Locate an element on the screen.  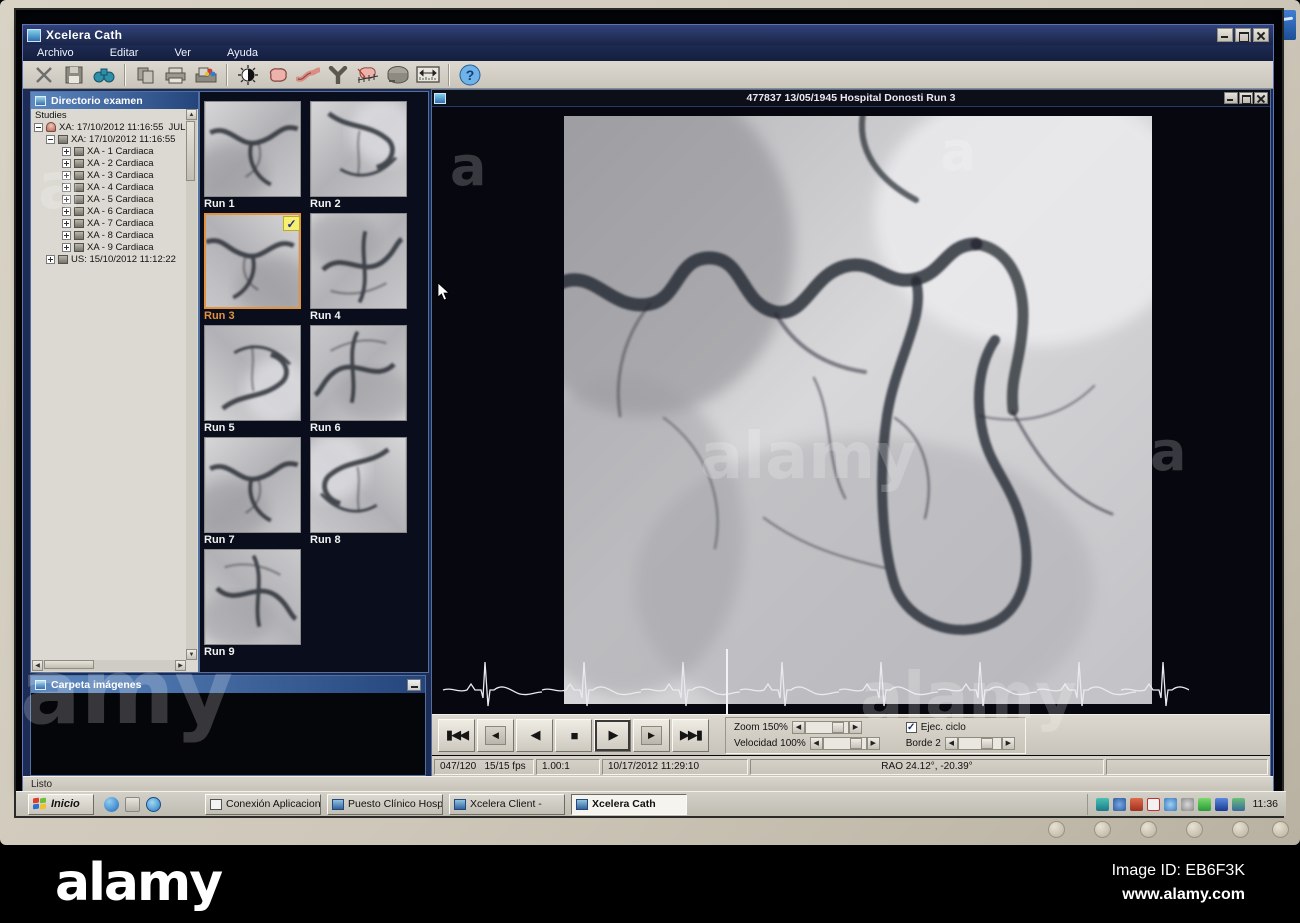
tree-series-row: XA - 9 Cardiaca is located at coordinates (109, 247).